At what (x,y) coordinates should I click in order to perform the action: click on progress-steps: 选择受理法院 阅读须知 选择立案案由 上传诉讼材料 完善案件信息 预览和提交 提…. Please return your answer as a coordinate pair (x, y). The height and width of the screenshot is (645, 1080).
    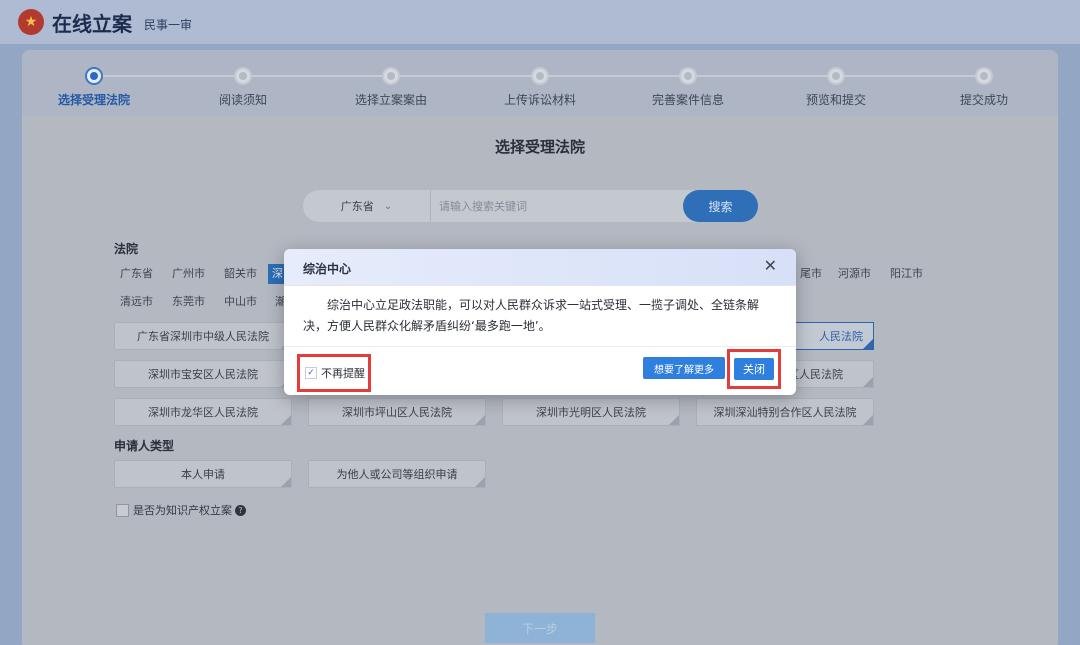
    Looking at the image, I should click on (540, 83).